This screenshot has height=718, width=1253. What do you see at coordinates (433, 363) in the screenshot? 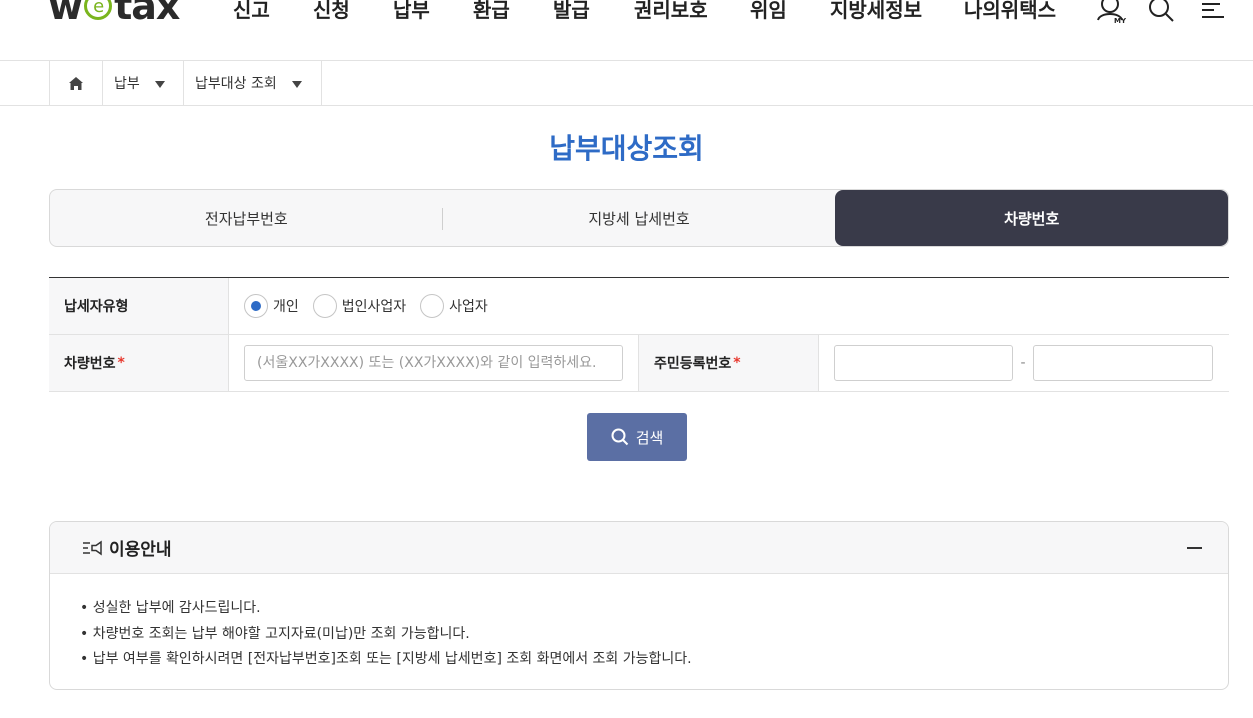
I see `vehicle-number-input` at bounding box center [433, 363].